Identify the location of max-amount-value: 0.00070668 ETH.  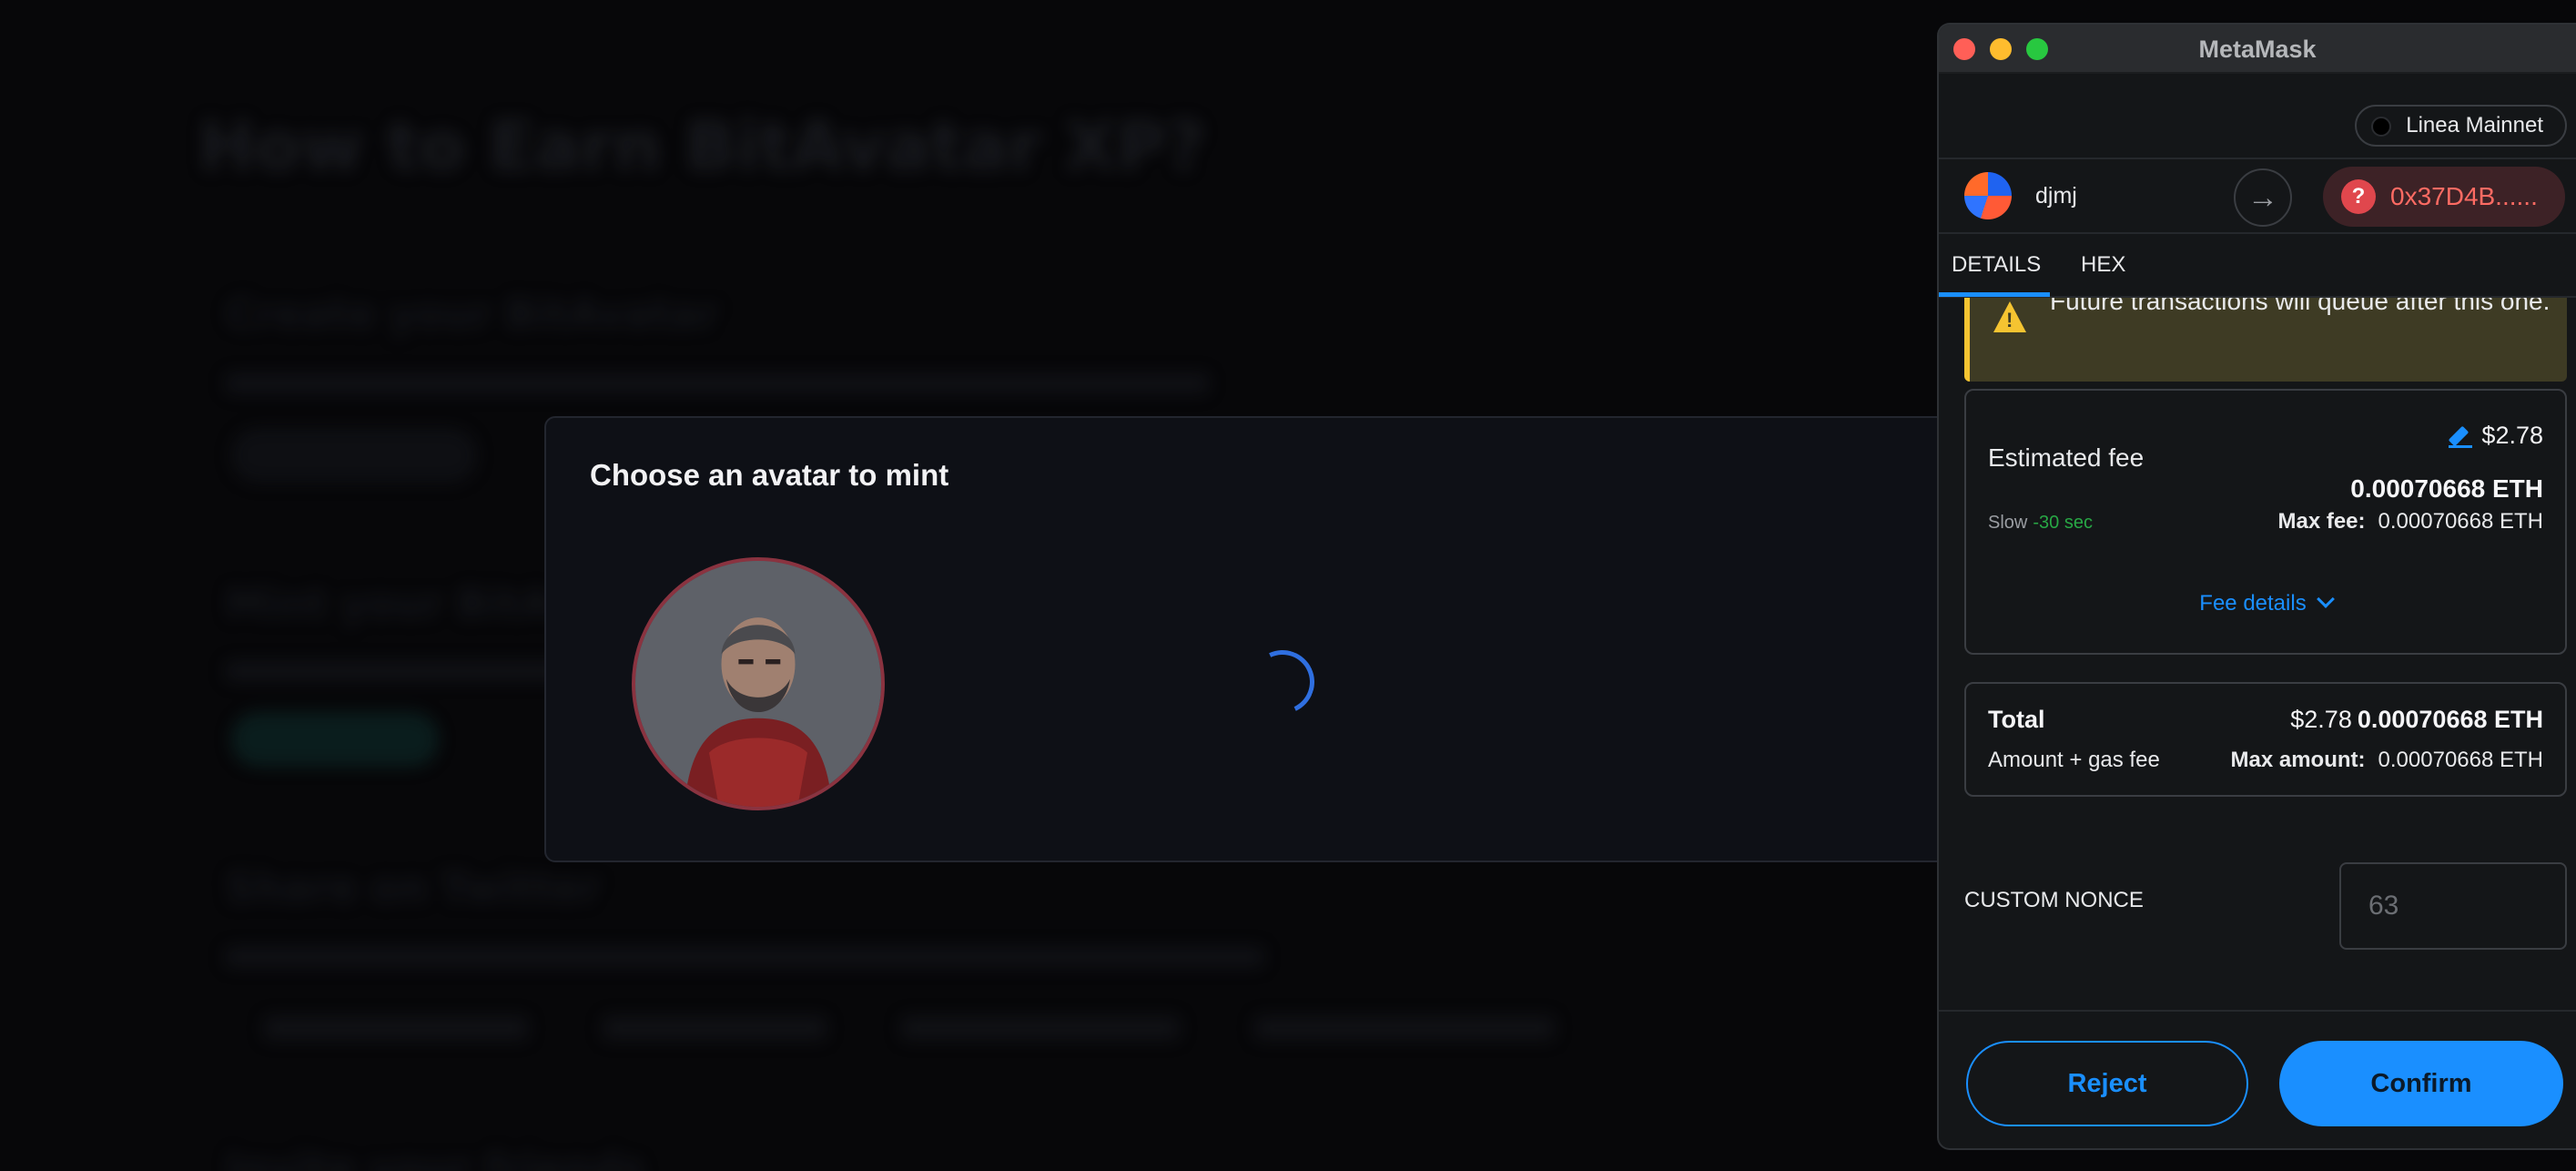
(2460, 760).